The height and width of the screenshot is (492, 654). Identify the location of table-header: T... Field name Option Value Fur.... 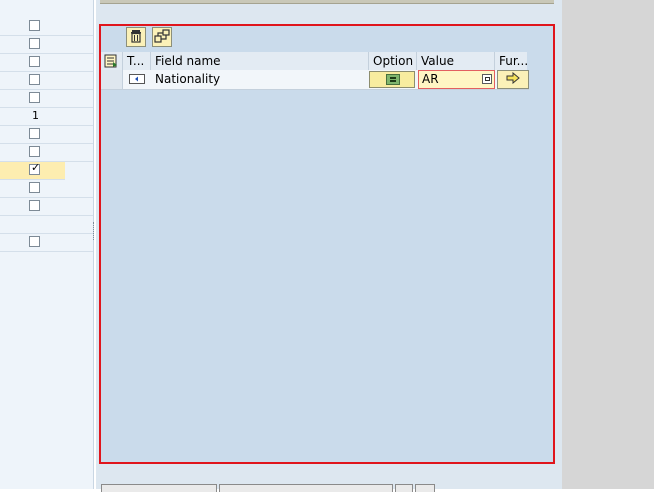
(314, 61).